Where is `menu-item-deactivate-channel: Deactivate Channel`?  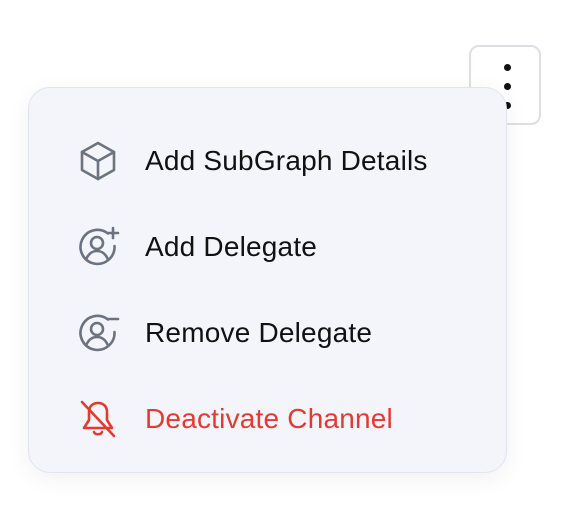
menu-item-deactivate-channel: Deactivate Channel is located at coordinates (234, 419).